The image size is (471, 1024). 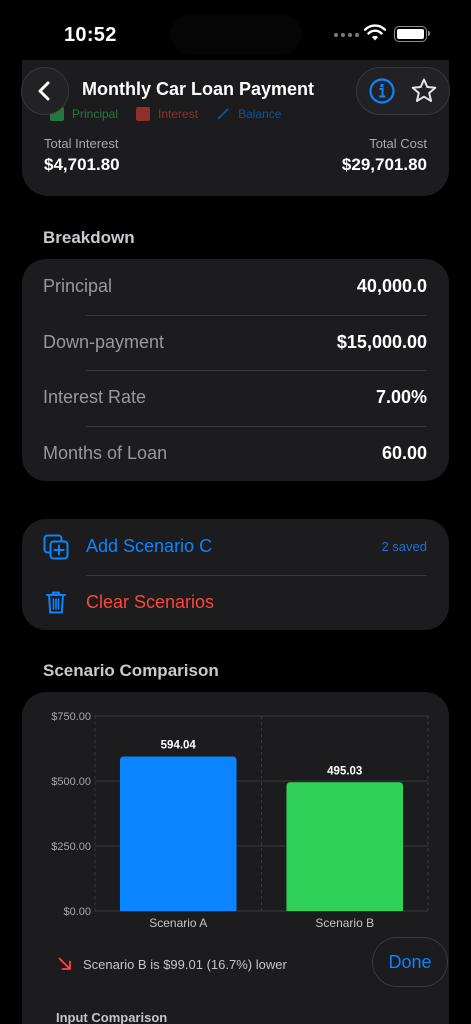 What do you see at coordinates (178, 923) in the screenshot?
I see `x-tick-label: Scenario A` at bounding box center [178, 923].